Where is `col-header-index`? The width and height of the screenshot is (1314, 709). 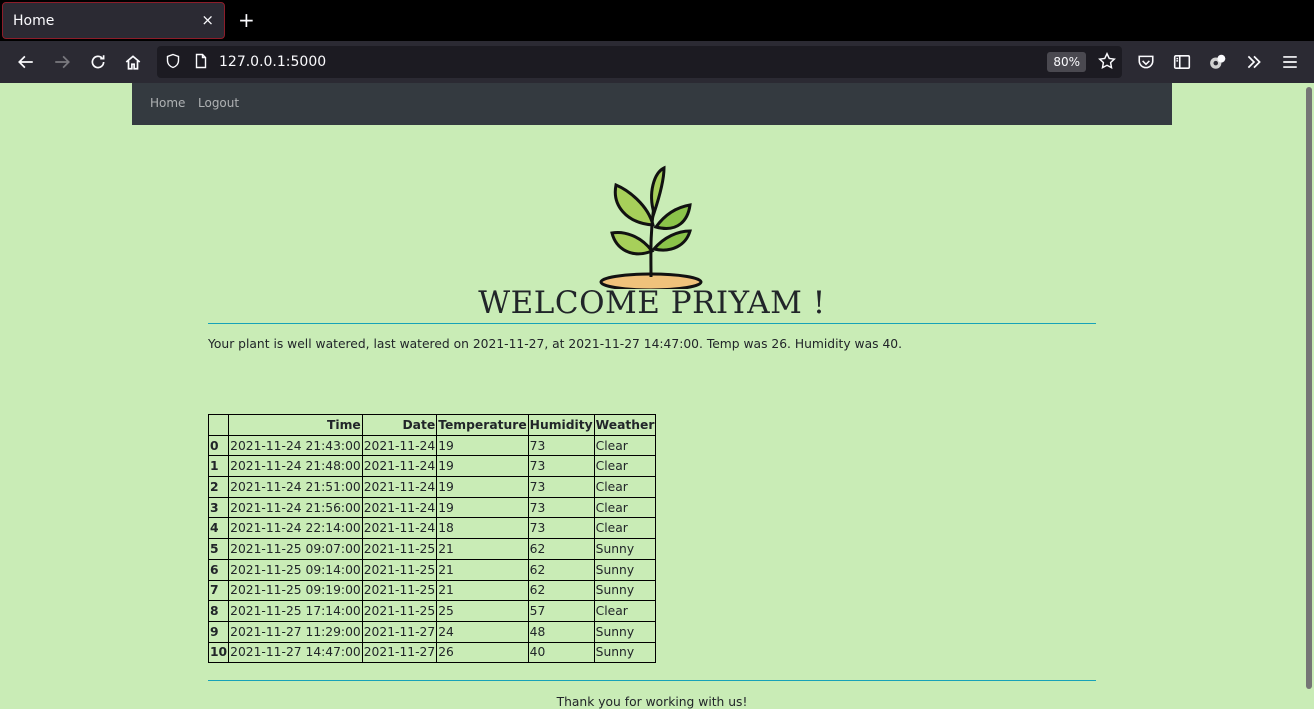
col-header-index is located at coordinates (218, 425).